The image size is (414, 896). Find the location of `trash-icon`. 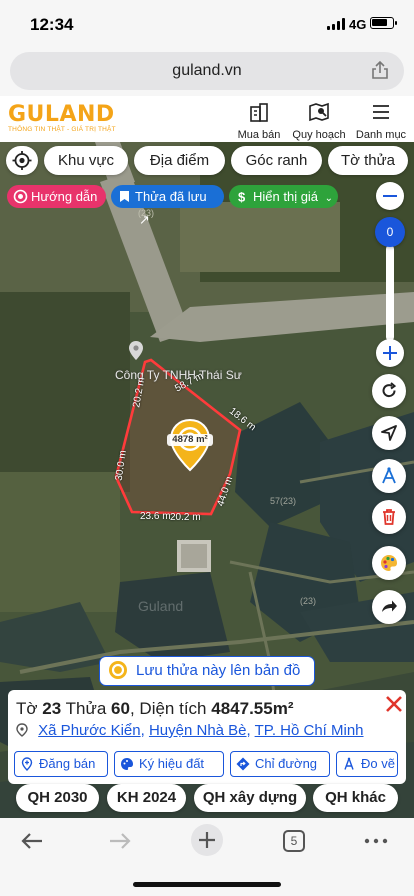

trash-icon is located at coordinates (389, 517).